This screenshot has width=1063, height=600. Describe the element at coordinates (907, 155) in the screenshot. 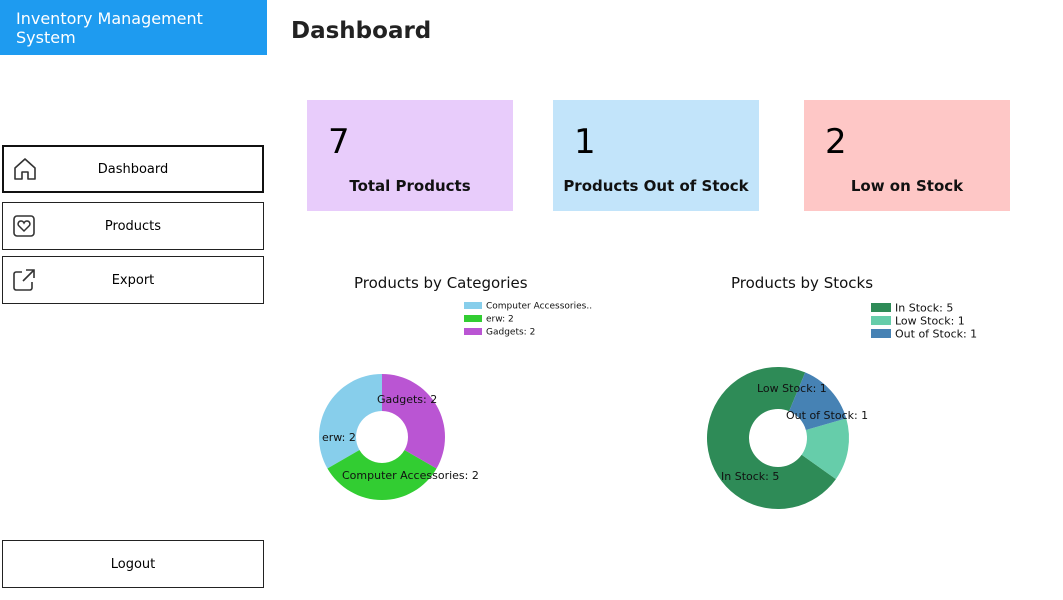

I see `low-on-stock-card: 2 Low on Stock` at that location.